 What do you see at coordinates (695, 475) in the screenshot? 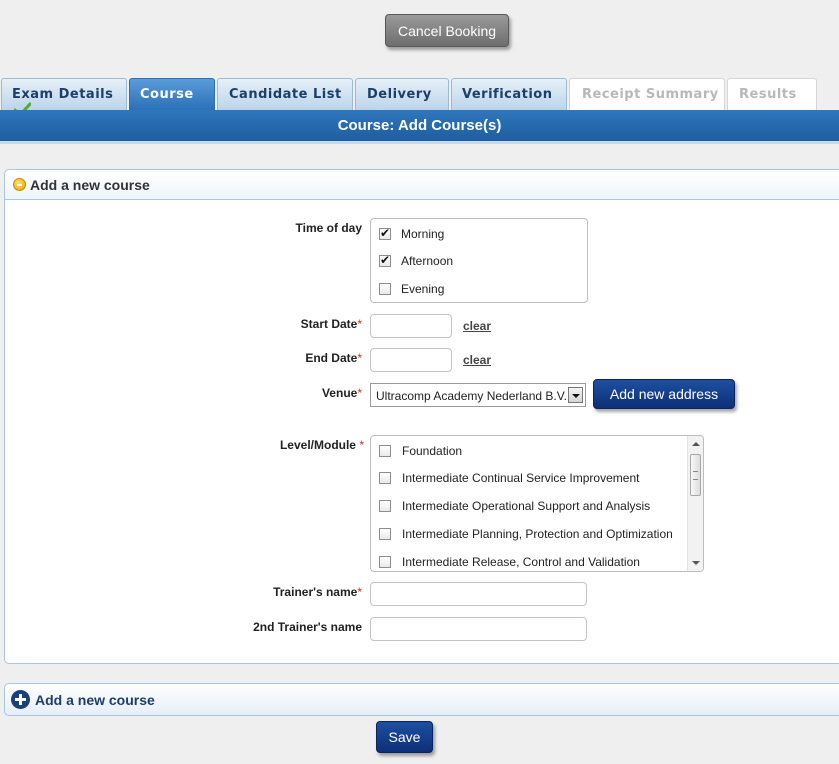
I see `scroll-thumb` at bounding box center [695, 475].